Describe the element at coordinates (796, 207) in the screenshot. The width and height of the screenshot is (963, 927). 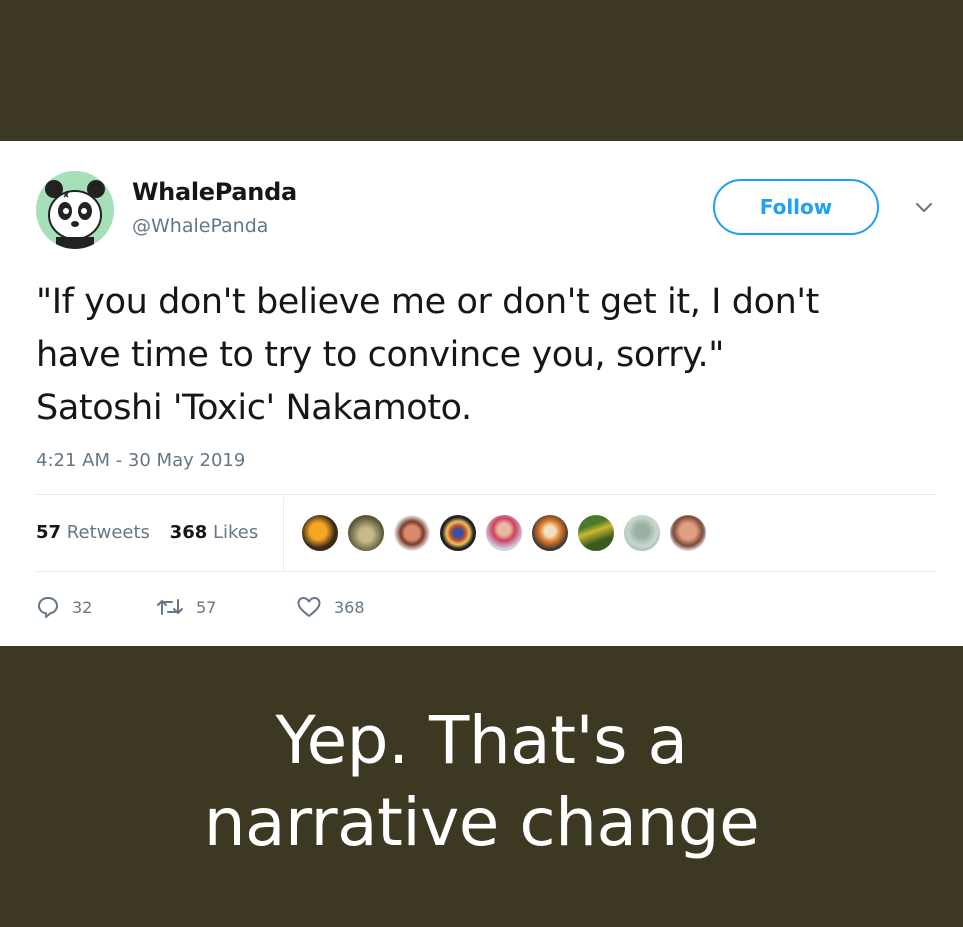
I see `follow-button: Follow` at that location.